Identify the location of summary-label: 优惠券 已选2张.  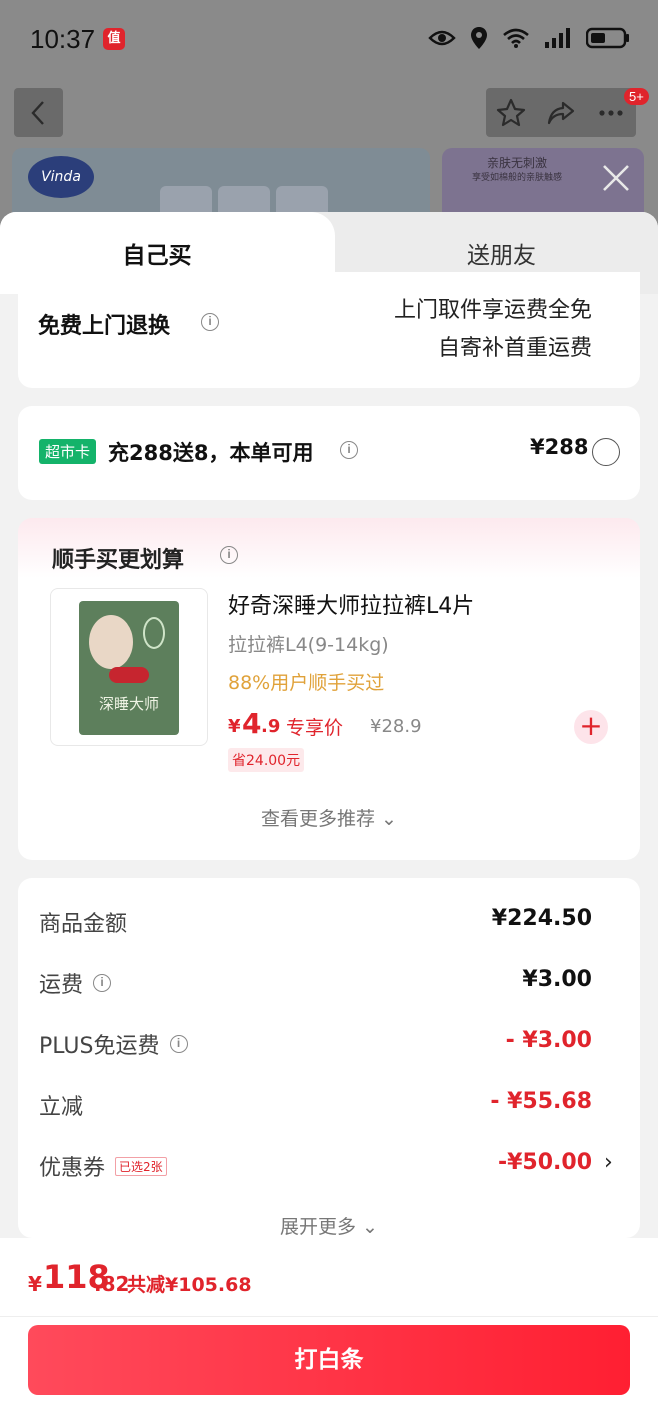
(103, 1166).